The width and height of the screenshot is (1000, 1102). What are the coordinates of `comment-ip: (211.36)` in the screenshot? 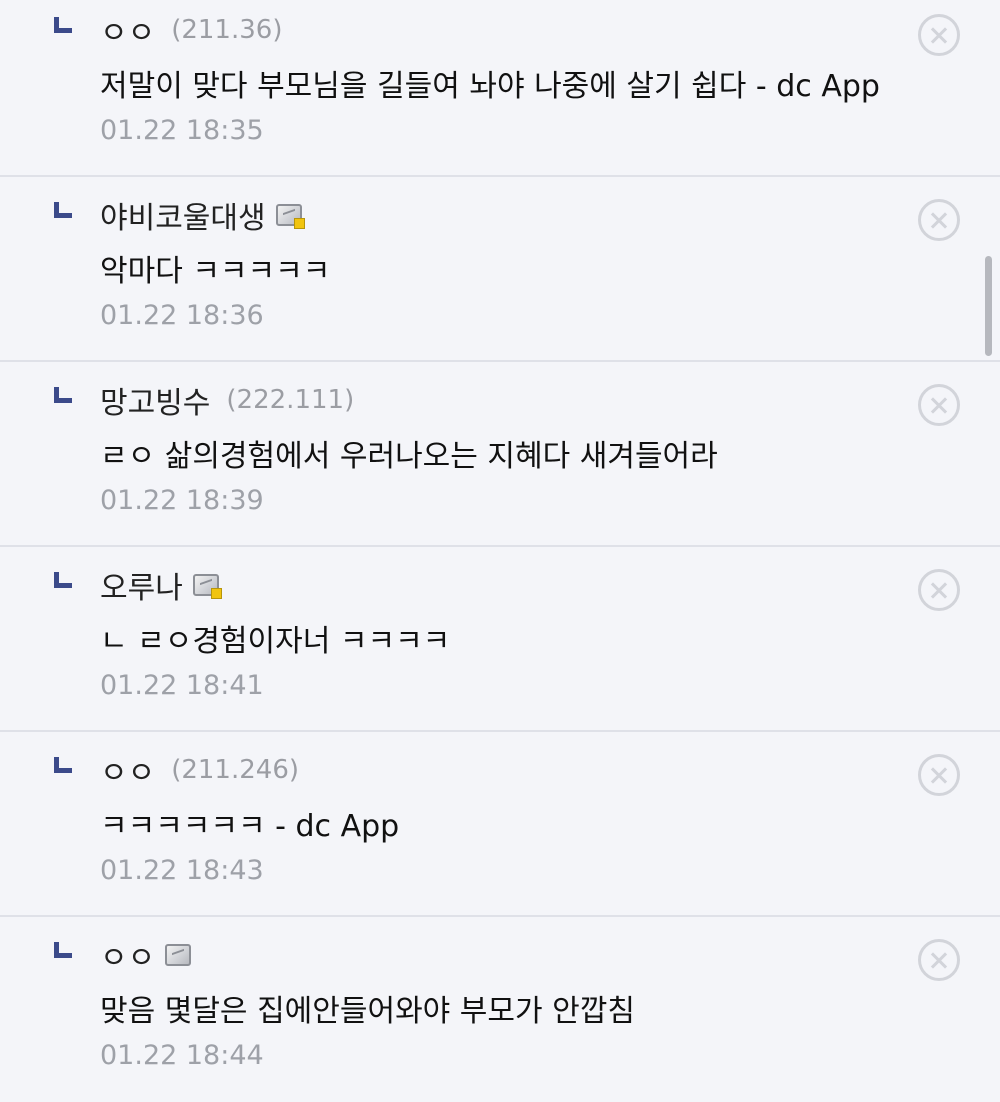 It's located at (227, 30).